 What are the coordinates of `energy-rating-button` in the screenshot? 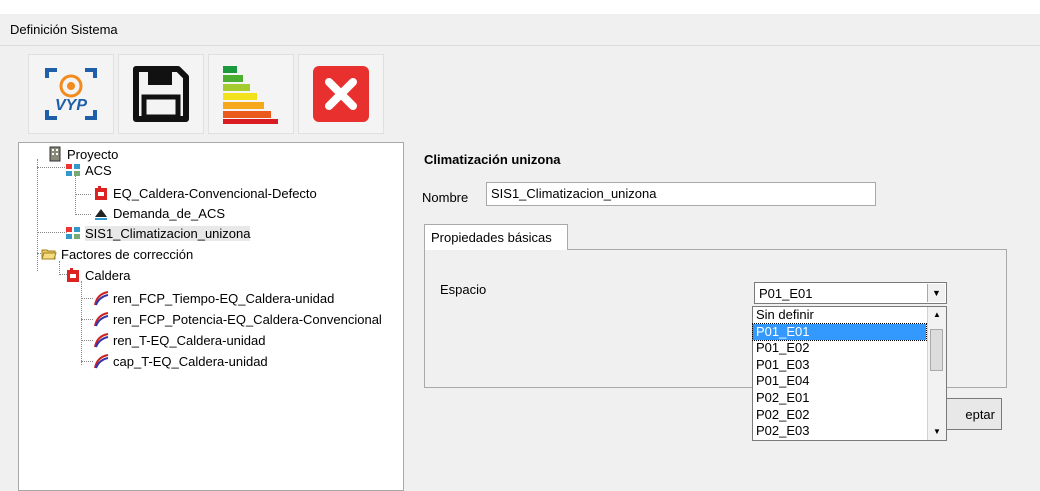 It's located at (251, 94).